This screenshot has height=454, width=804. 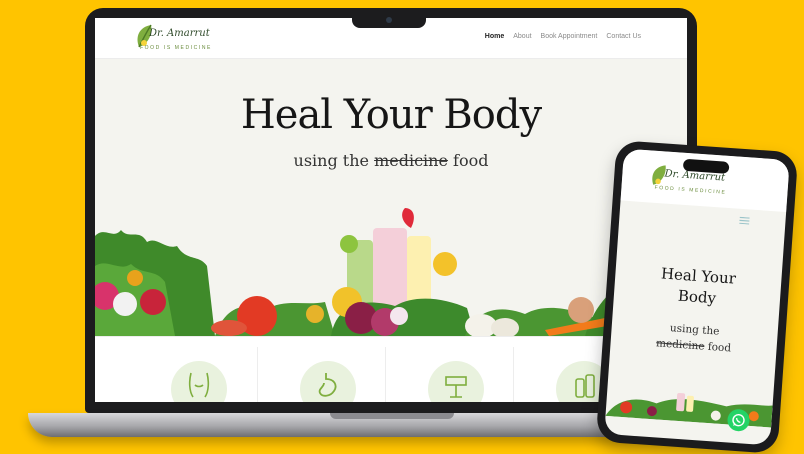 What do you see at coordinates (411, 160) in the screenshot?
I see `hero-subtitle-struck: medicine` at bounding box center [411, 160].